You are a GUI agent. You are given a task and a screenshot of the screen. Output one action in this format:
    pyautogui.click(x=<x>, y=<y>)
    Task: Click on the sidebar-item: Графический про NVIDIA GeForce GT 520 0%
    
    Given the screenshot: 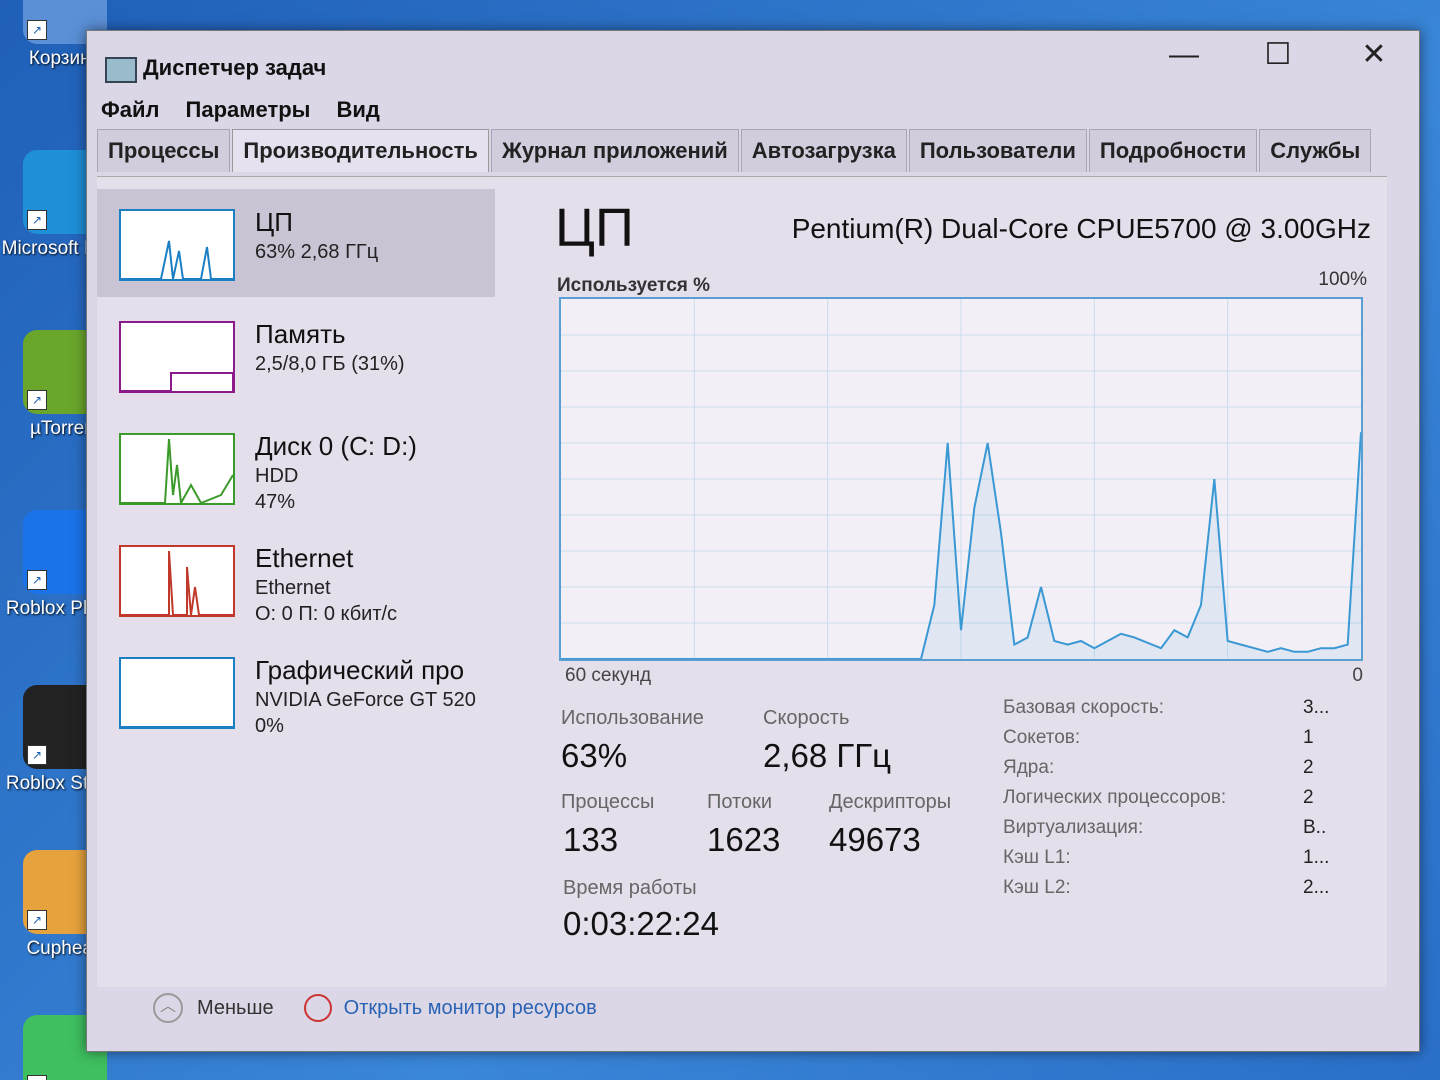 What is the action you would take?
    pyautogui.click(x=297, y=691)
    